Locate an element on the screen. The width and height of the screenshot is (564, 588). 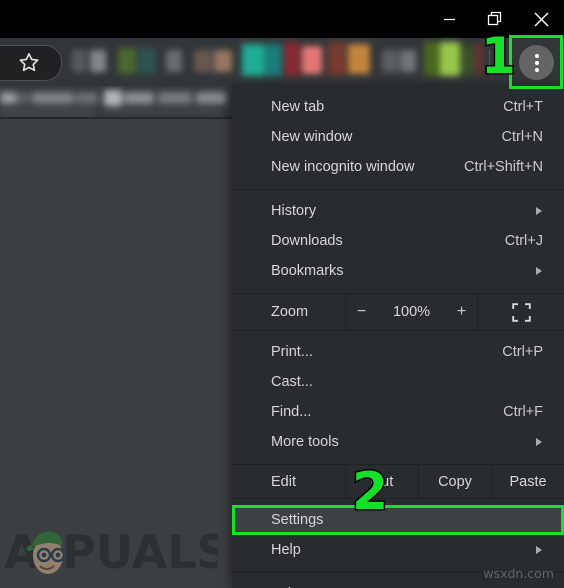
title-bar is located at coordinates (282, 19).